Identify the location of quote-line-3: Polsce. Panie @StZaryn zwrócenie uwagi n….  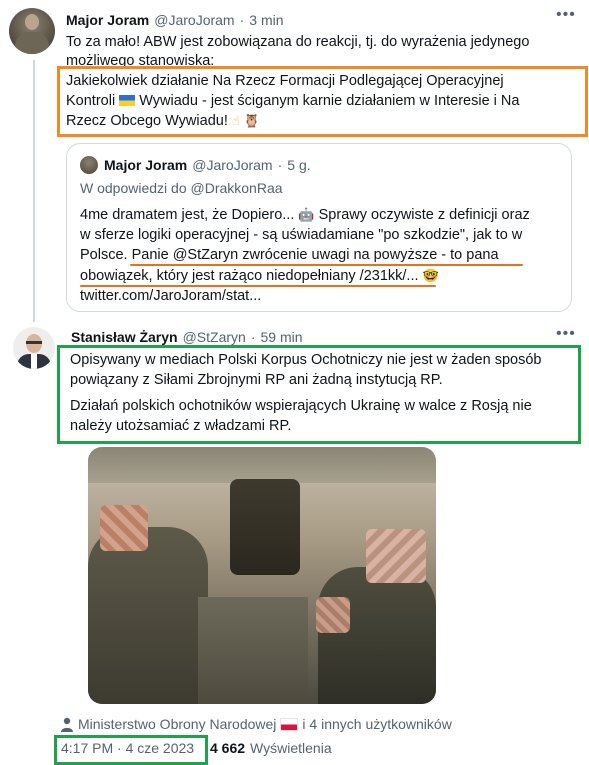
(289, 255).